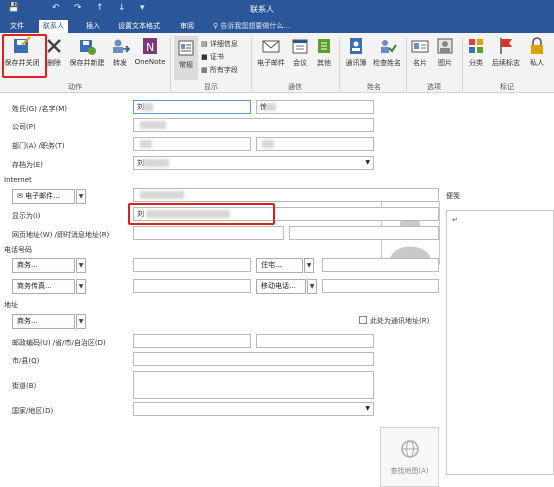 The height and width of the screenshot is (487, 554). What do you see at coordinates (271, 46) in the screenshot?
I see `envelope-icon` at bounding box center [271, 46].